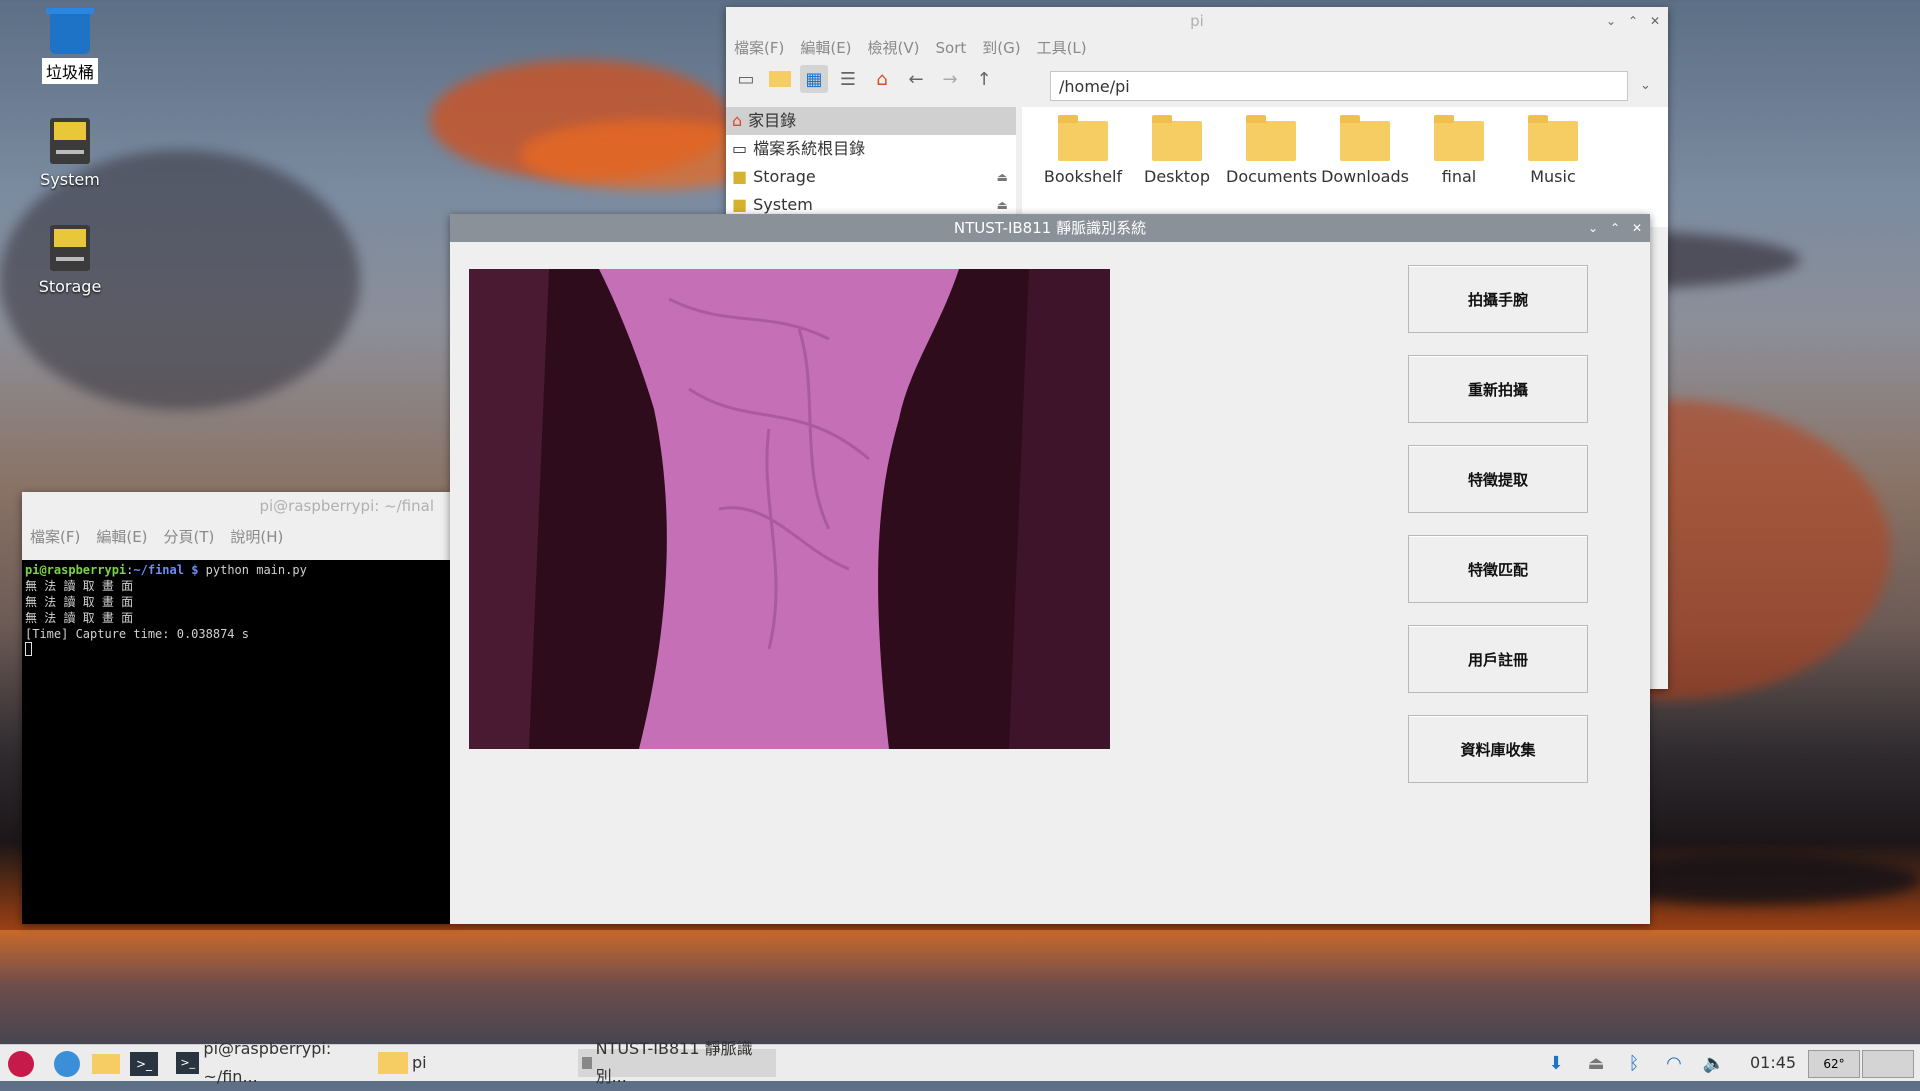 The image size is (1920, 1091). Describe the element at coordinates (70, 46) in the screenshot. I see `desktop-icon-trash: 垃圾桶` at that location.